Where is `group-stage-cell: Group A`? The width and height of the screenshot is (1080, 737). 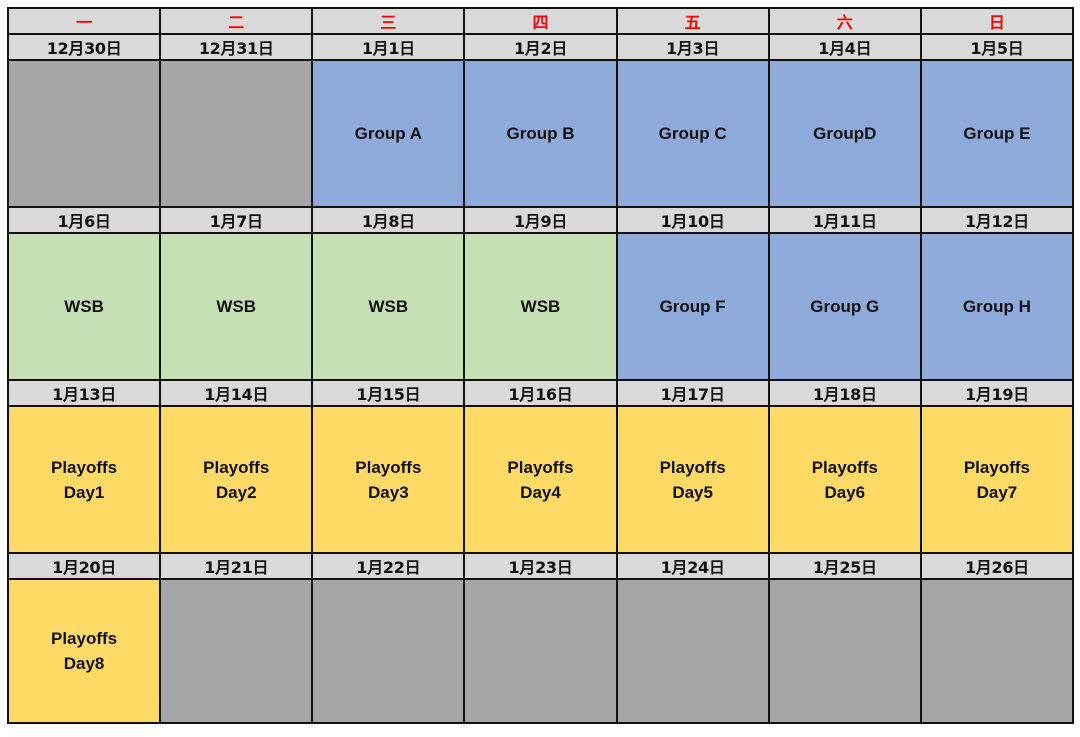
group-stage-cell: Group A is located at coordinates (388, 133).